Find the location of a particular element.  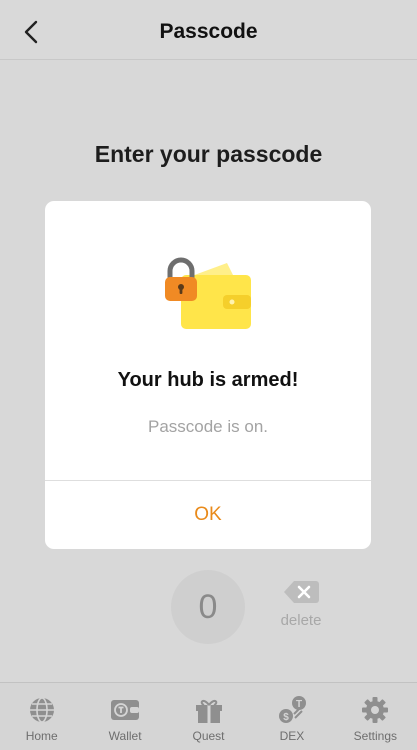

dialog-title: Your hub is armed! is located at coordinates (208, 380).